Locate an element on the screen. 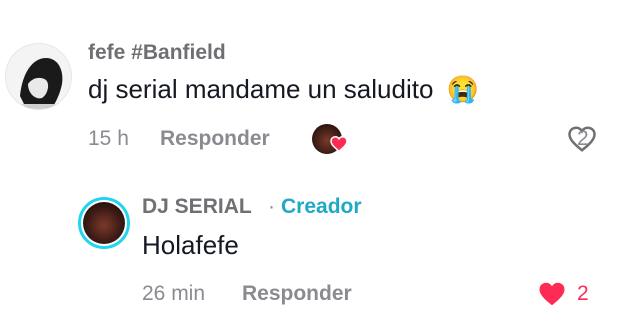 The height and width of the screenshot is (327, 628). heart-filled-icon is located at coordinates (552, 294).